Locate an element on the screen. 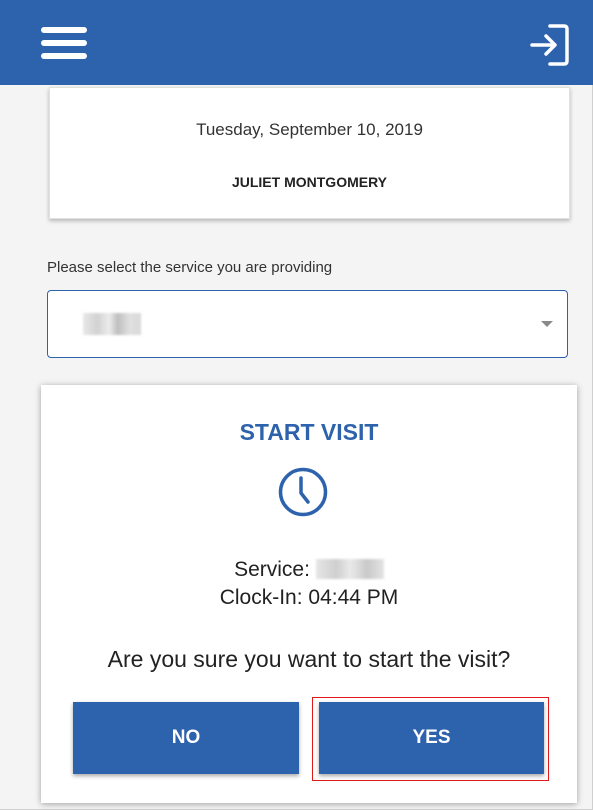 The image size is (593, 810). service-select-value-redacted is located at coordinates (112, 324).